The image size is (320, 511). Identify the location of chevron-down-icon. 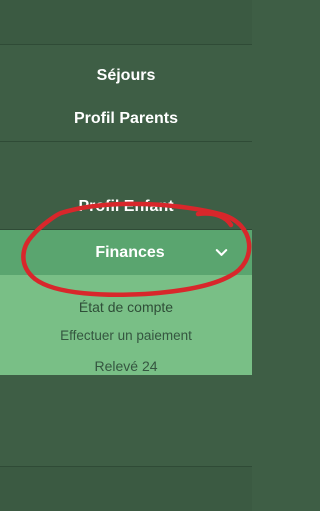
(221, 252).